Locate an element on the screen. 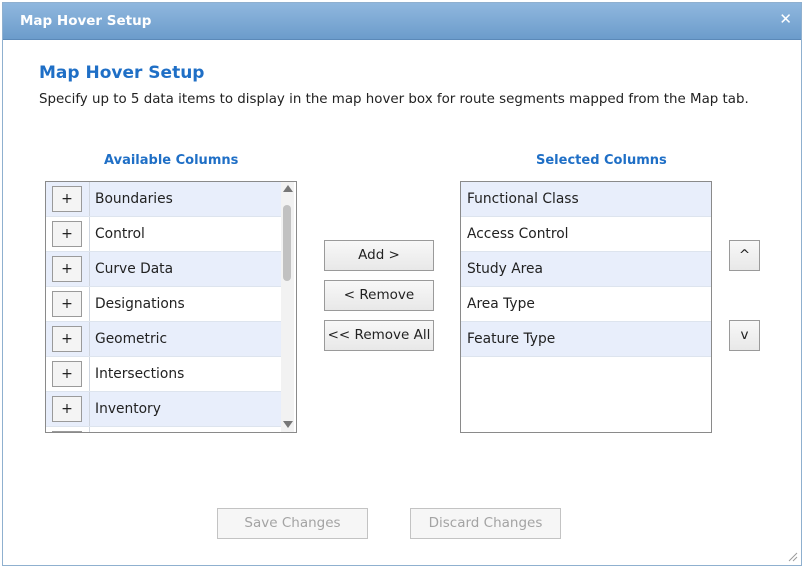  selected-columns-title: Selected Columns is located at coordinates (601, 160).